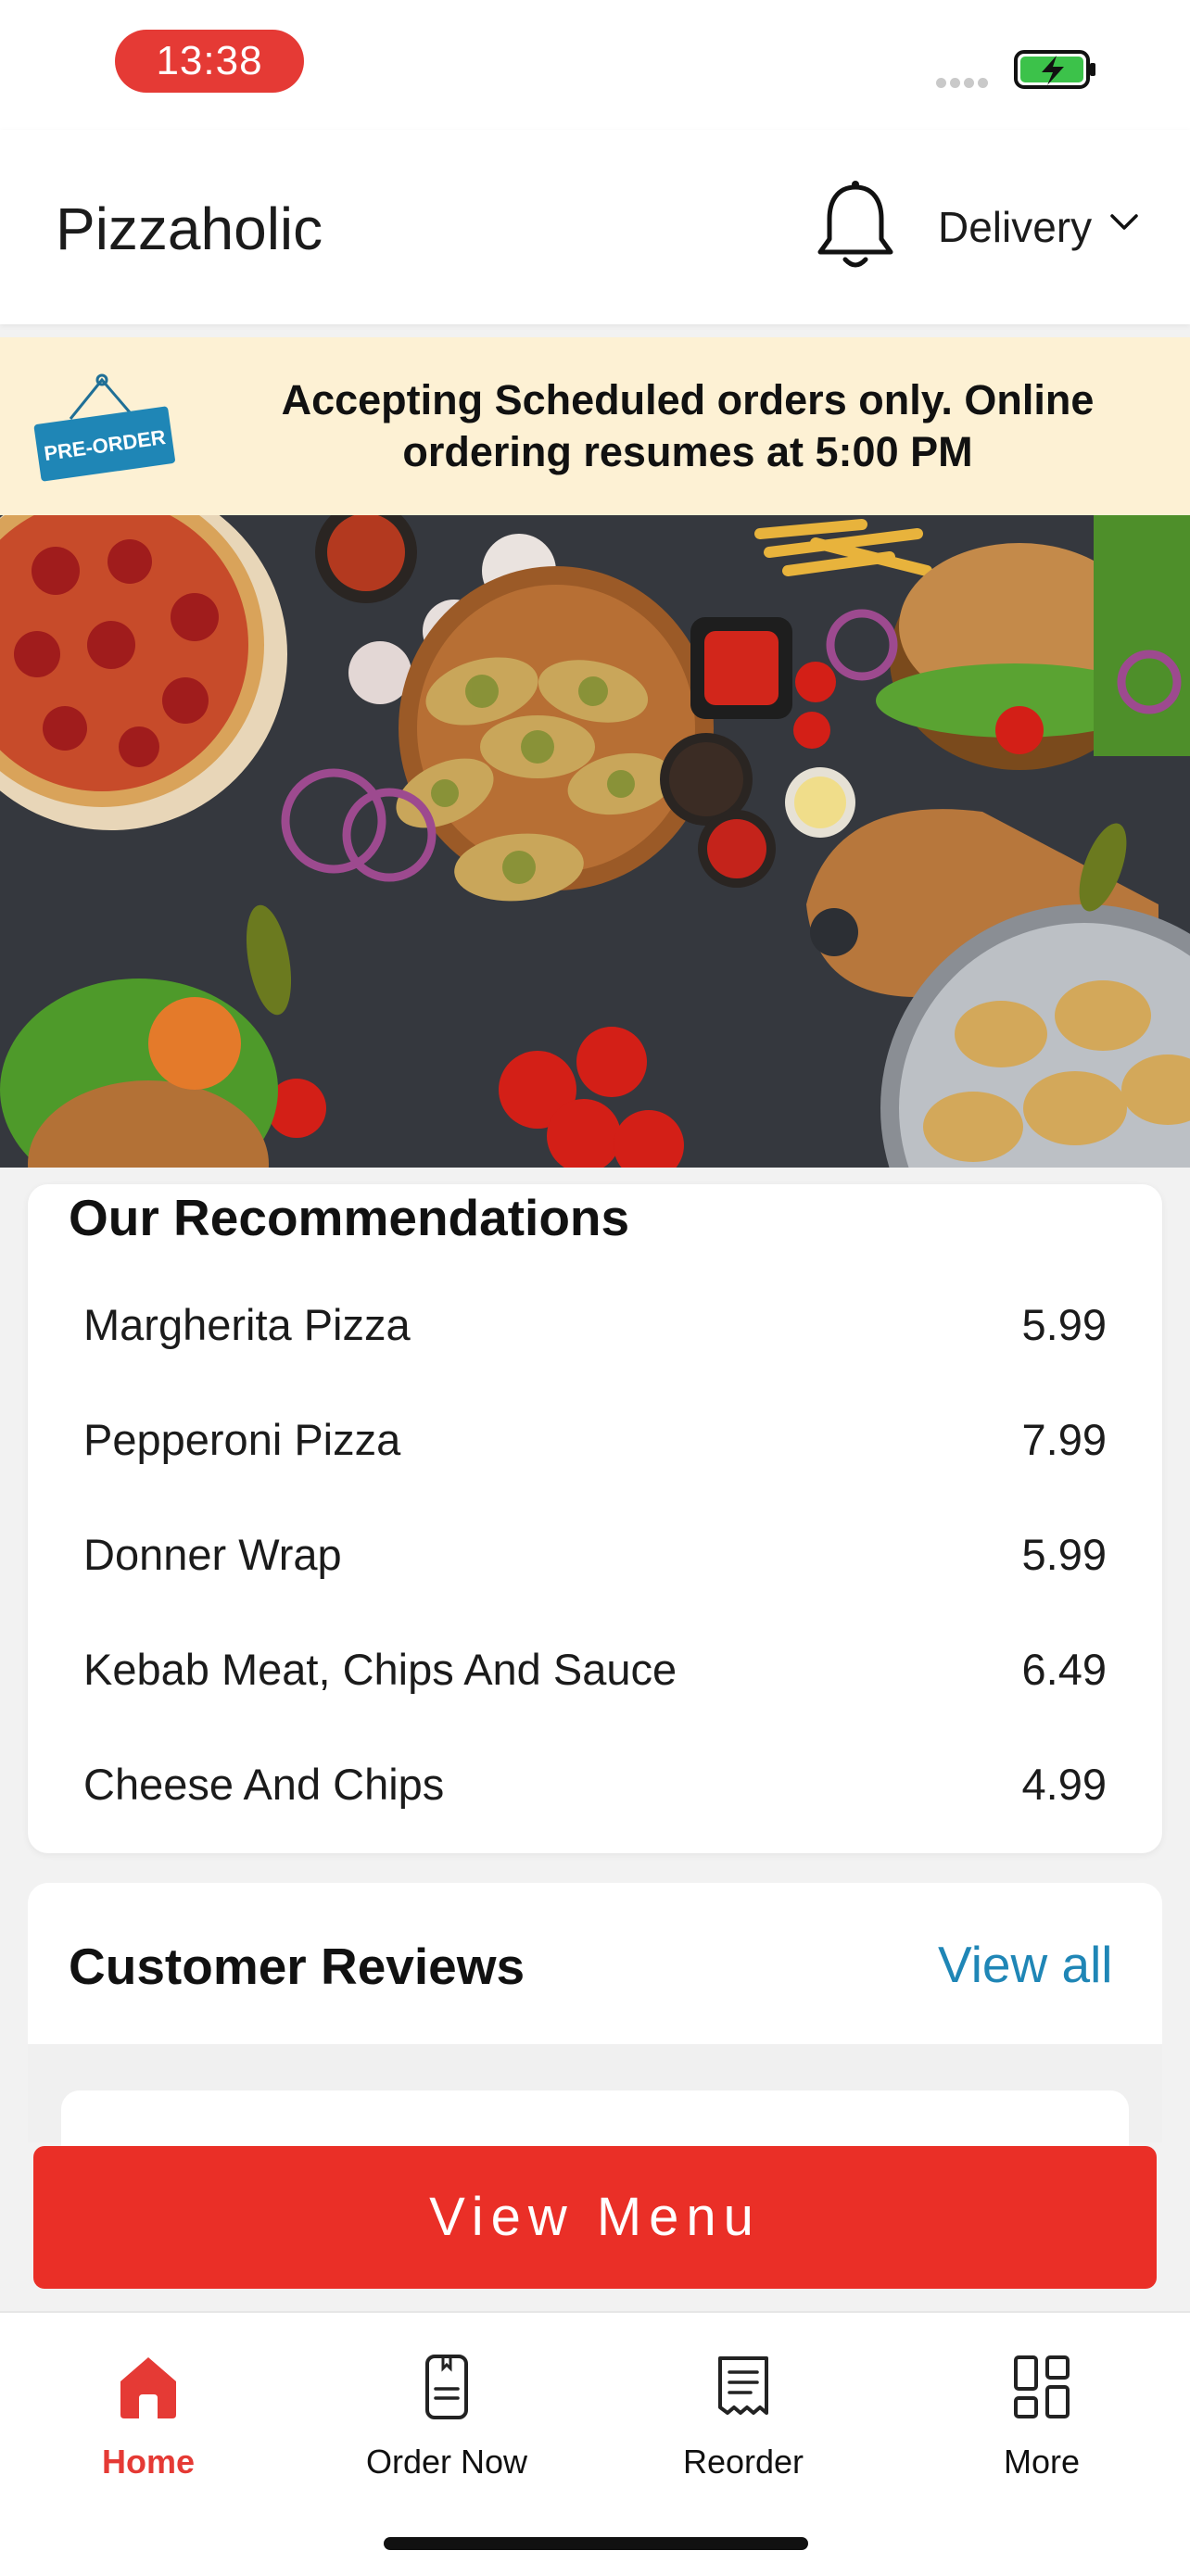 The height and width of the screenshot is (2576, 1190). Describe the element at coordinates (247, 1324) in the screenshot. I see `item-name: Margherita Pizza` at that location.